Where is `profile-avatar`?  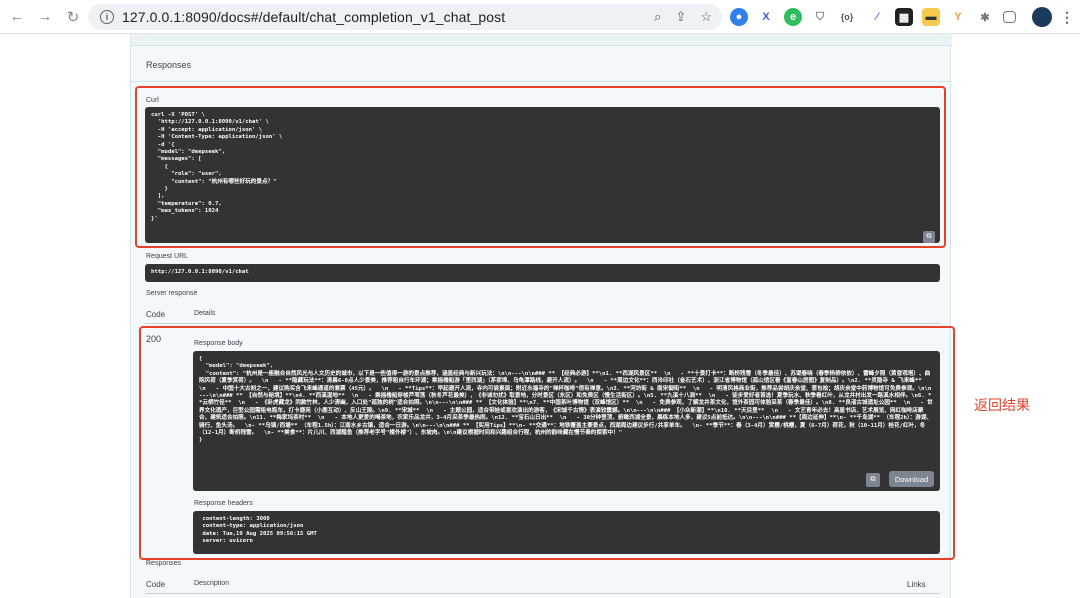
profile-avatar is located at coordinates (1042, 17).